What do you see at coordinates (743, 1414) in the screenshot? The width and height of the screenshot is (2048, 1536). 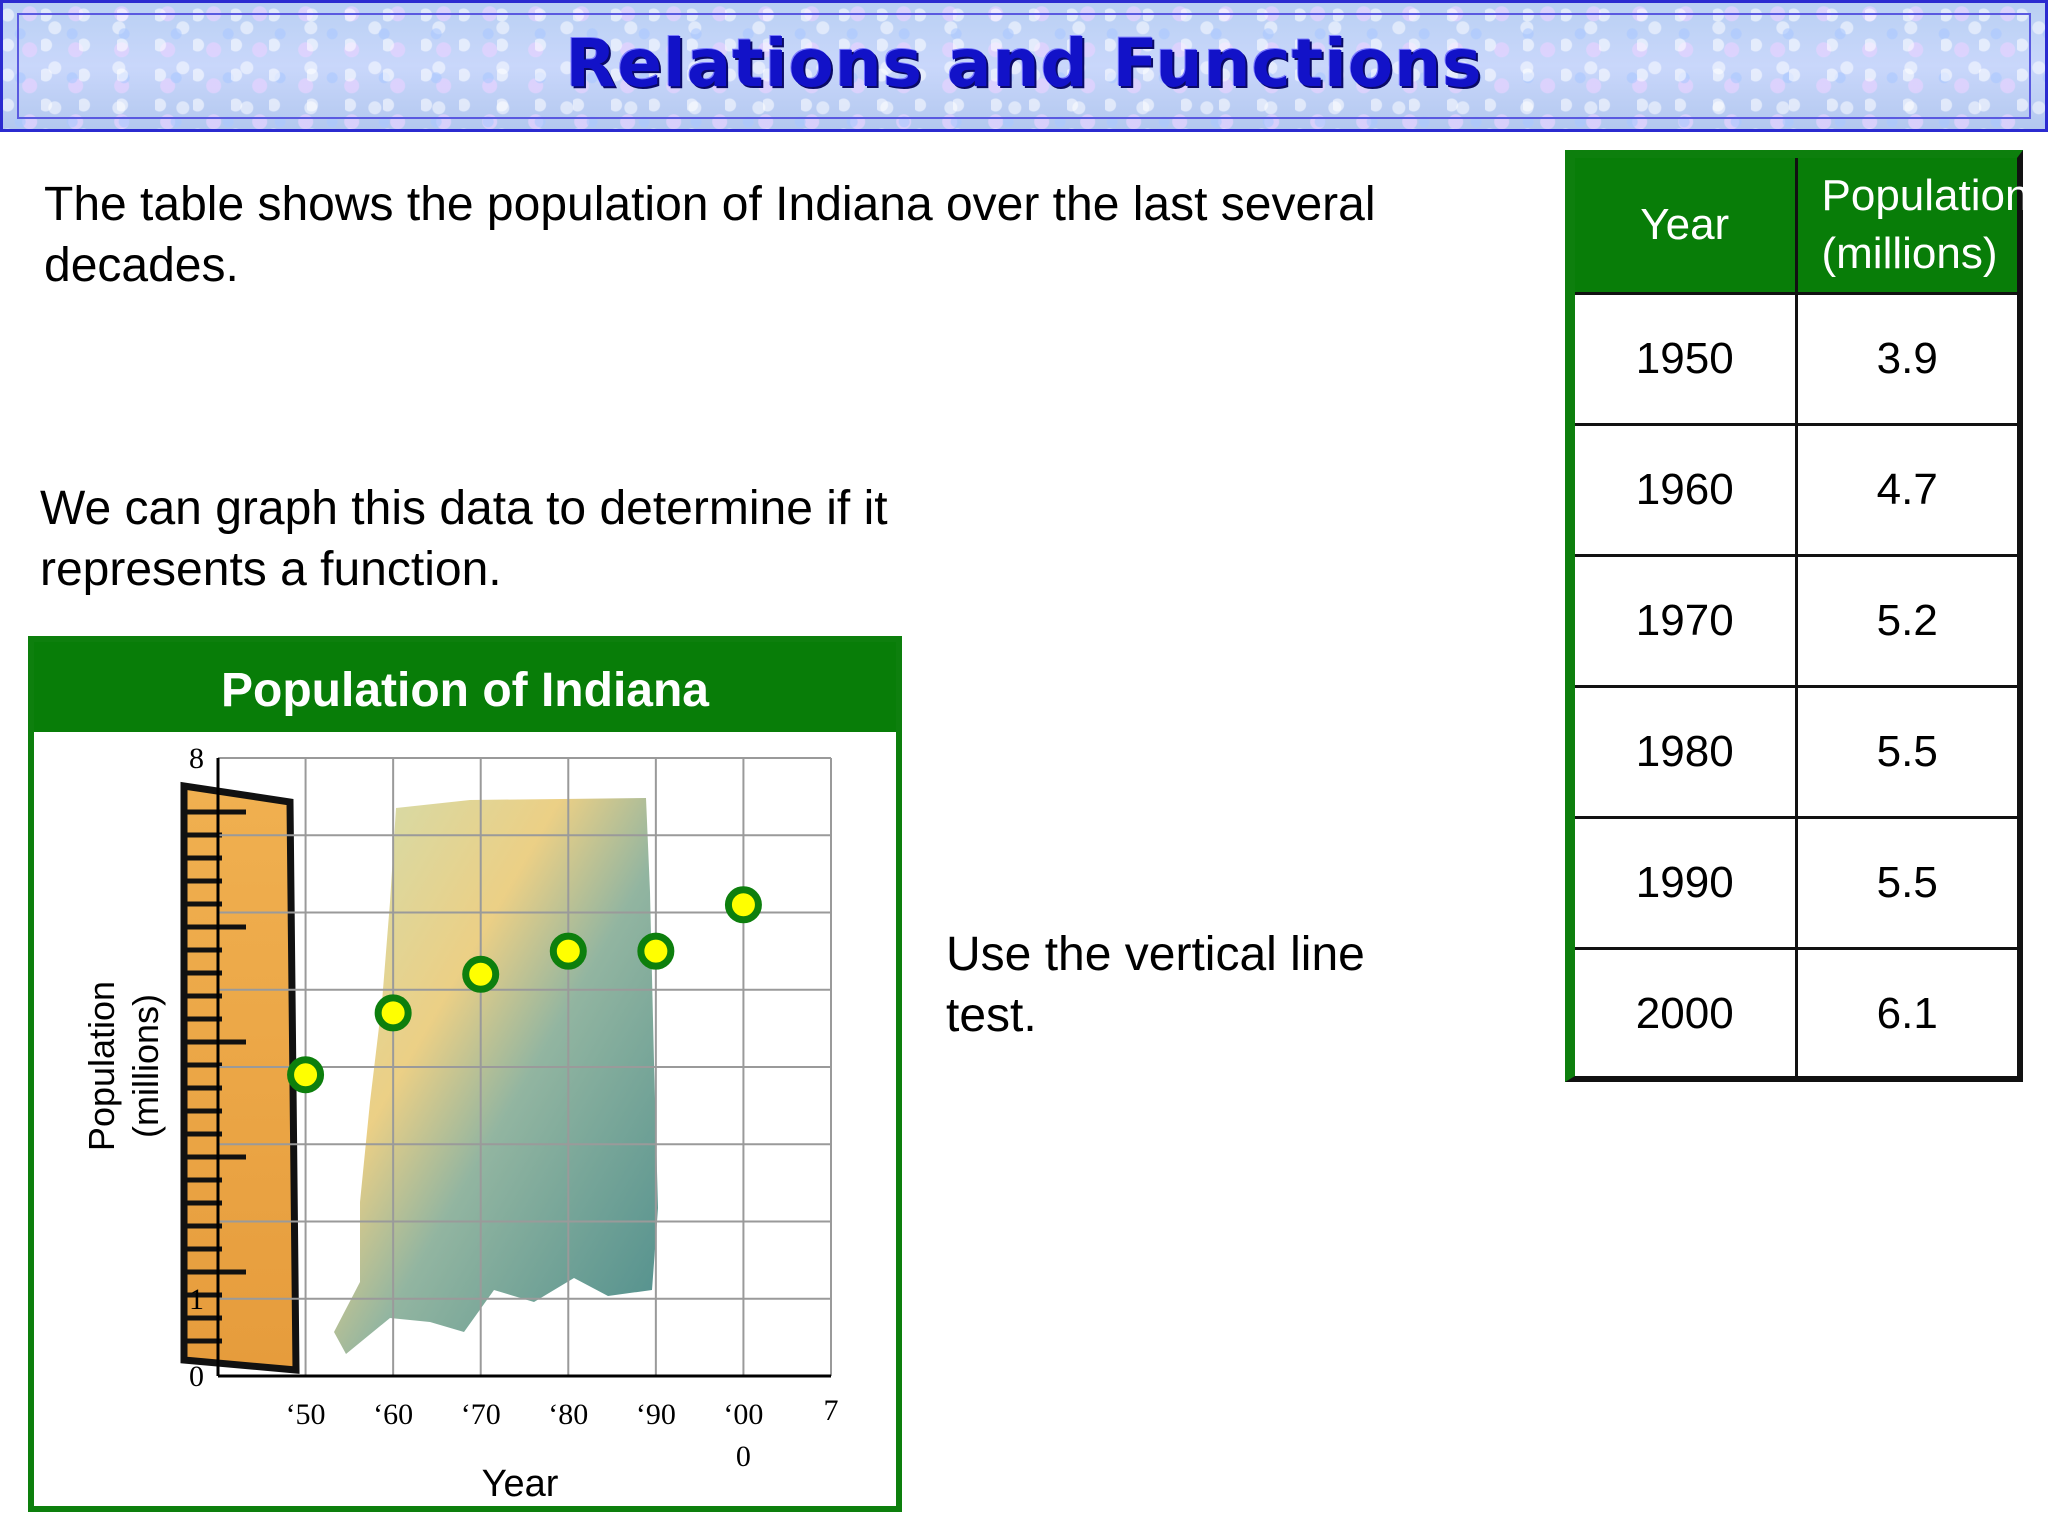 I see `x-tick-label: ‘00` at bounding box center [743, 1414].